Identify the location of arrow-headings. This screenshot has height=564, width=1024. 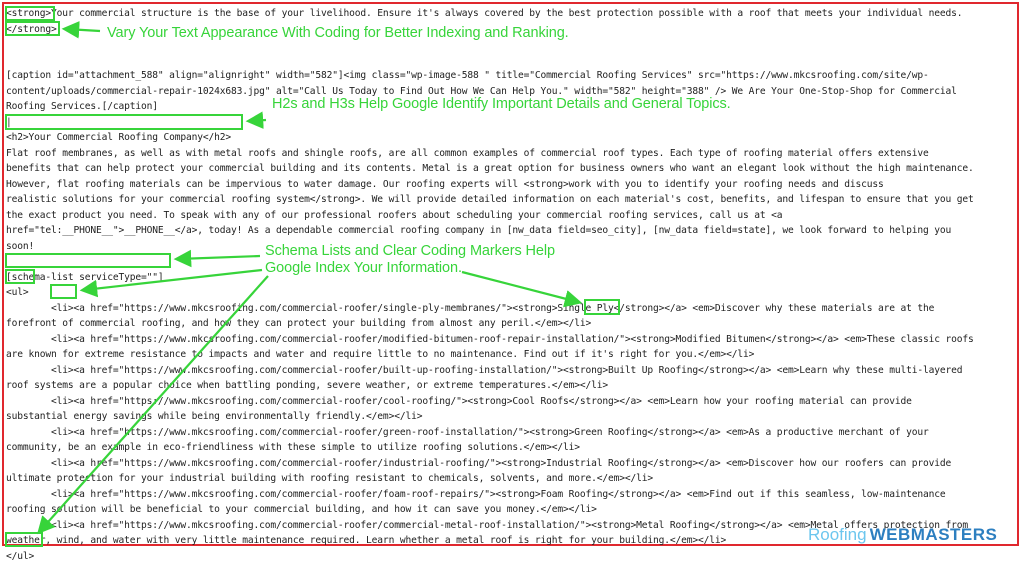
(258, 120).